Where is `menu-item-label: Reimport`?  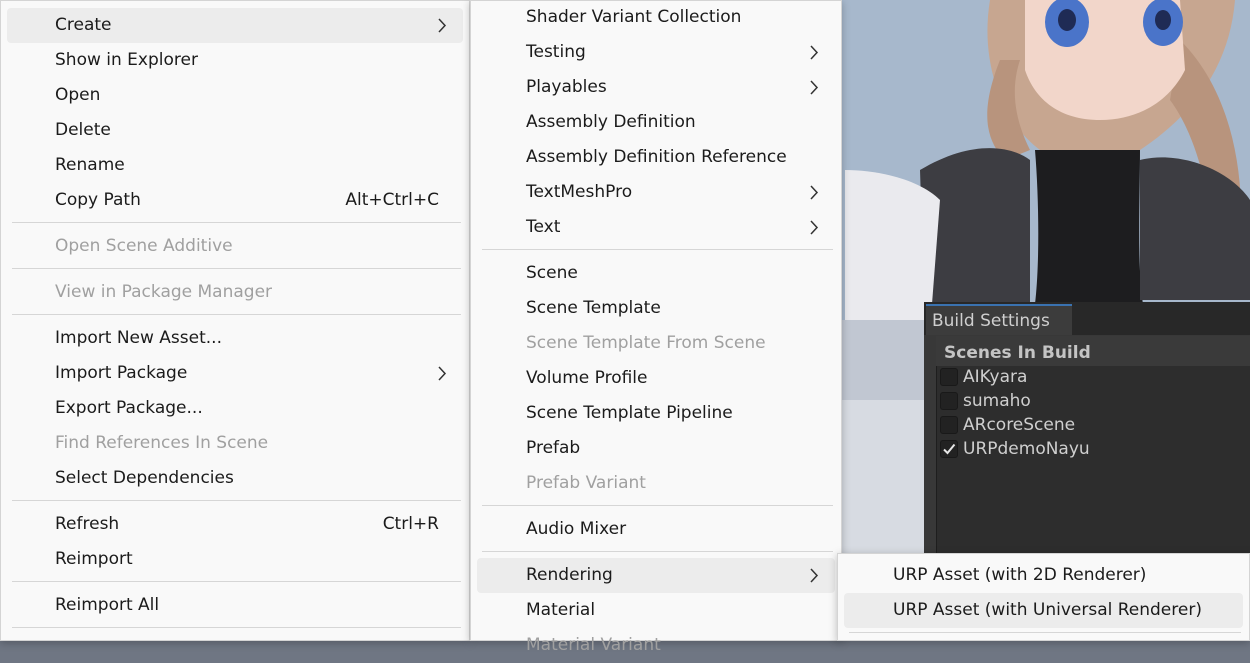 menu-item-label: Reimport is located at coordinates (94, 559).